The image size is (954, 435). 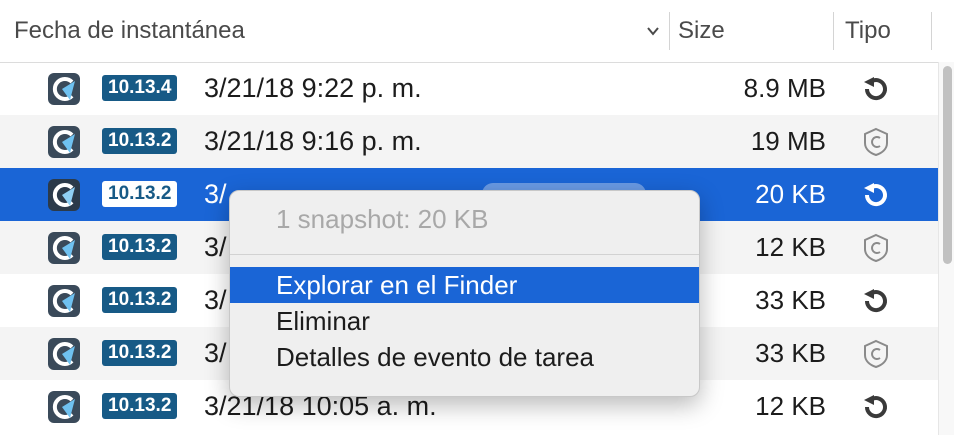 I want to click on scrollbar-thumb, so click(x=947, y=165).